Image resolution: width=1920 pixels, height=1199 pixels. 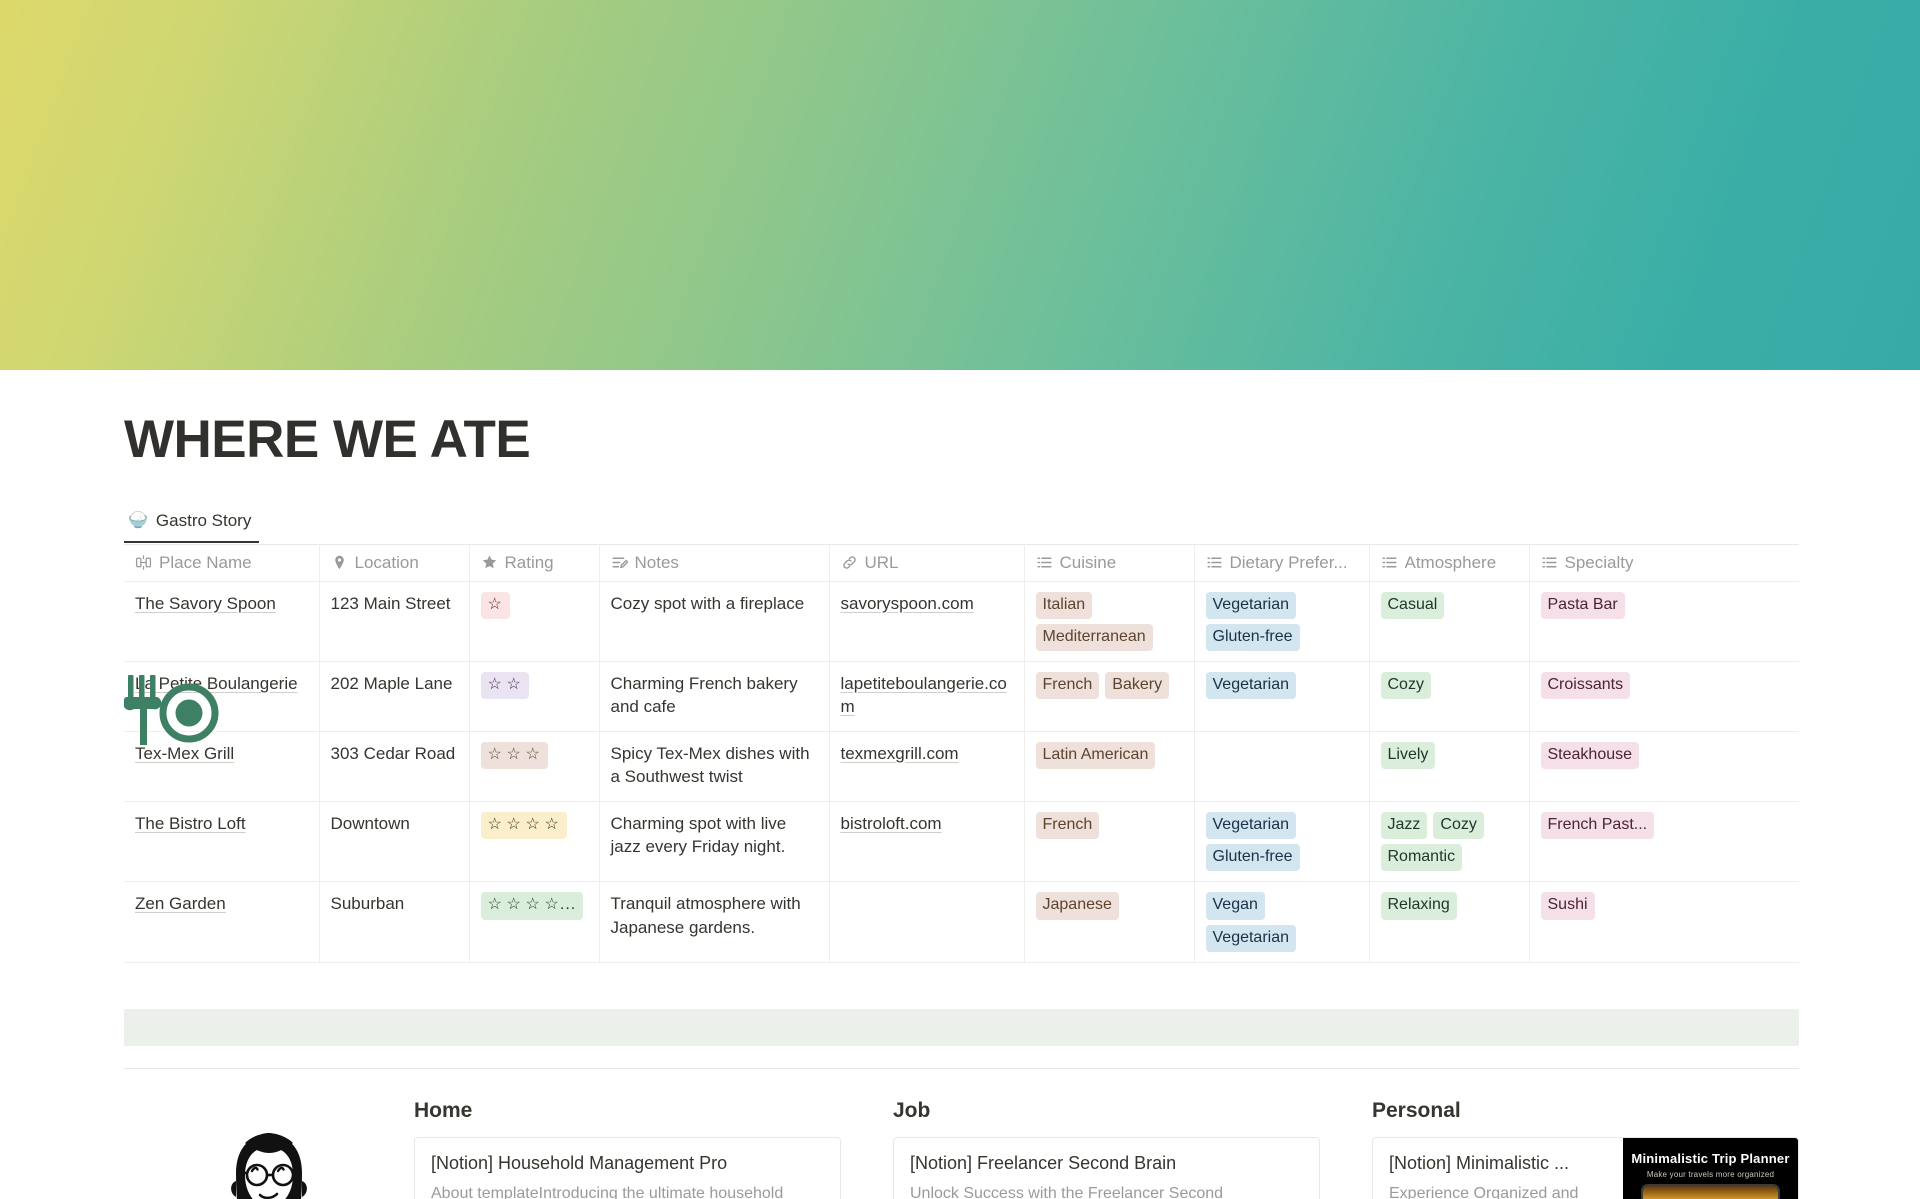 What do you see at coordinates (1412, 605) in the screenshot?
I see `tag: Casual` at bounding box center [1412, 605].